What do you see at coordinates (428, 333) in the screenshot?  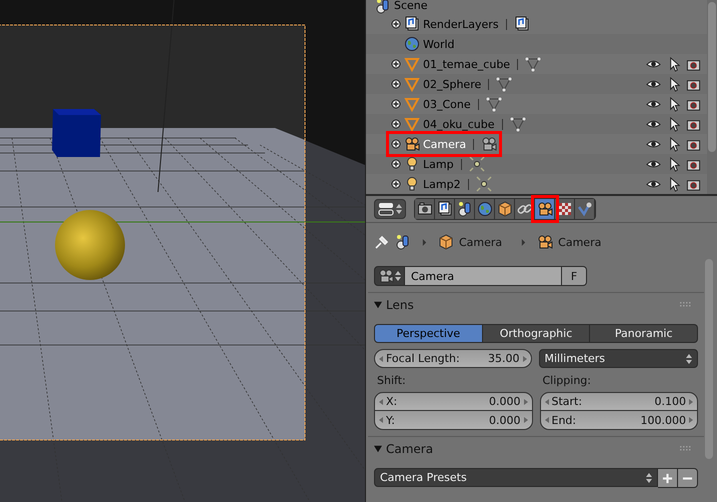 I see `projection-option: Perspective` at bounding box center [428, 333].